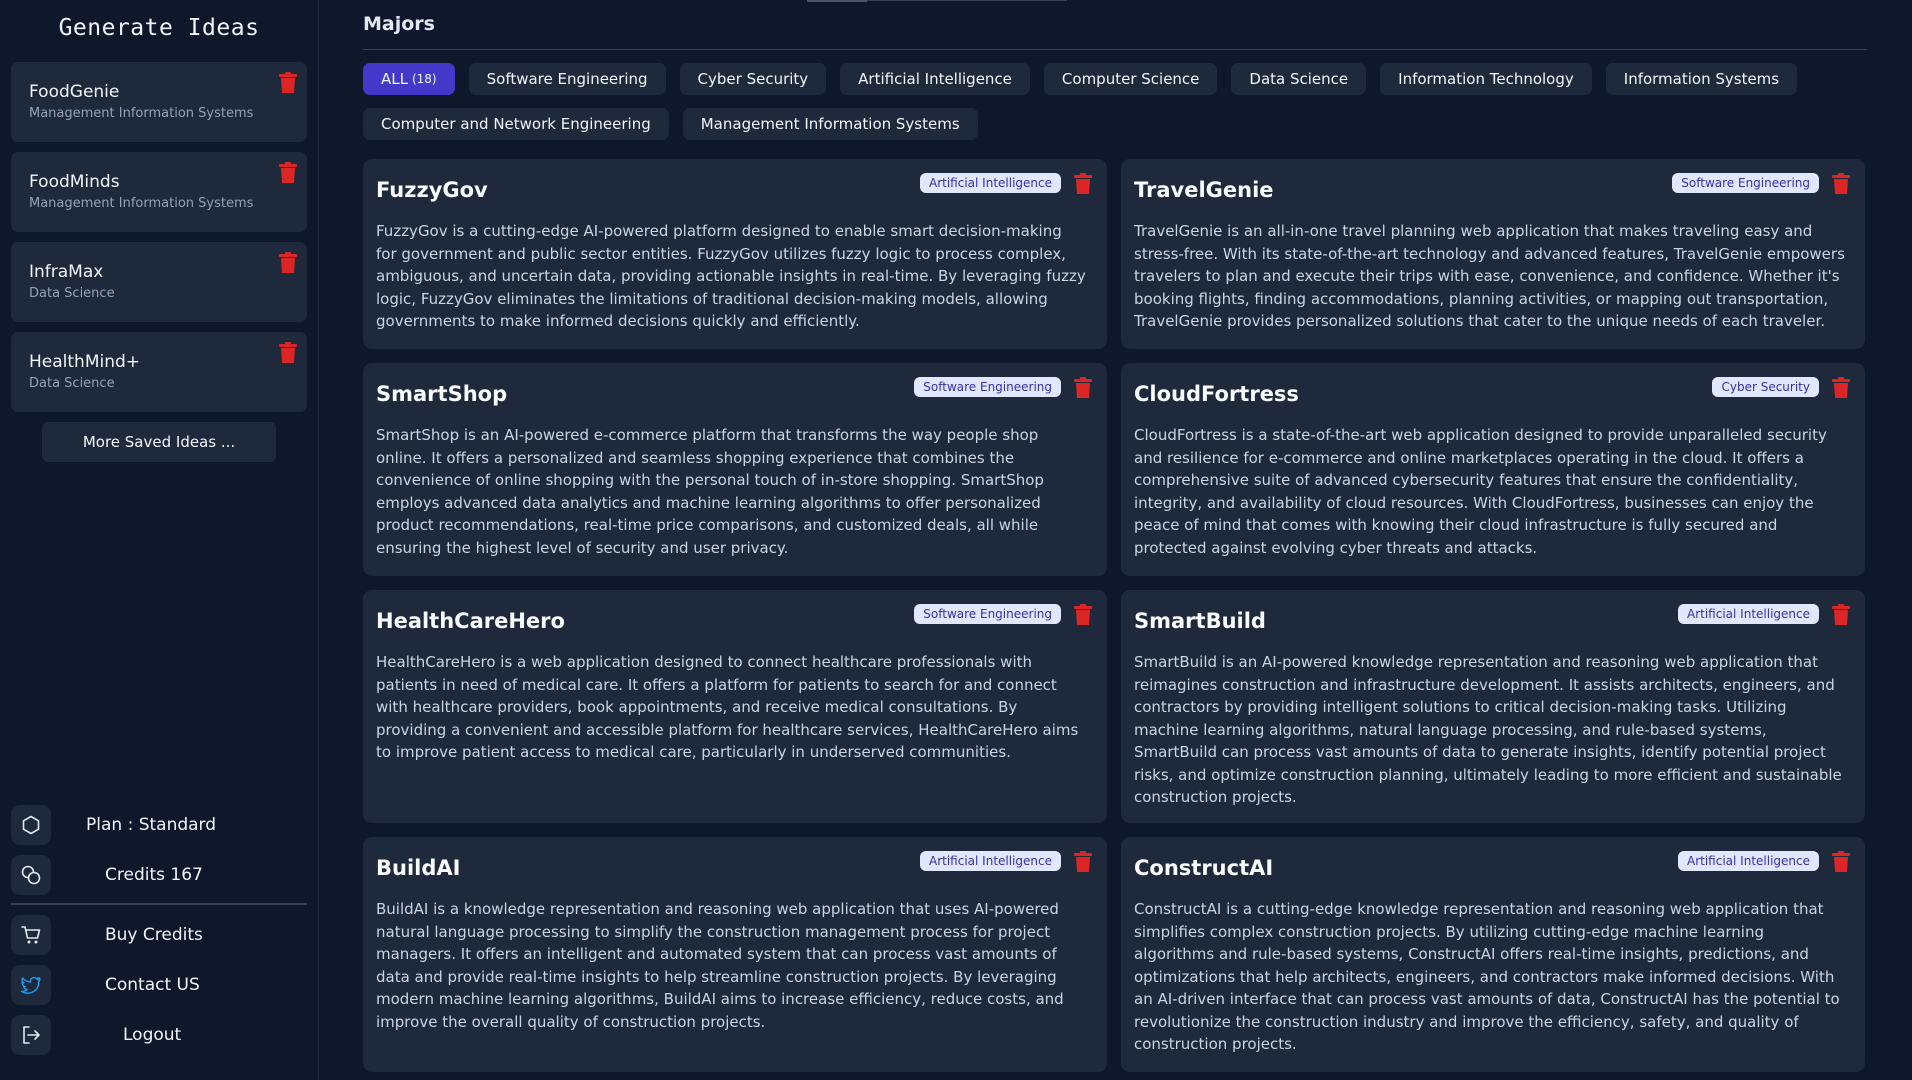 The width and height of the screenshot is (1912, 1080). Describe the element at coordinates (753, 79) in the screenshot. I see `filter-chip-cyber-security: Cyber Security` at that location.